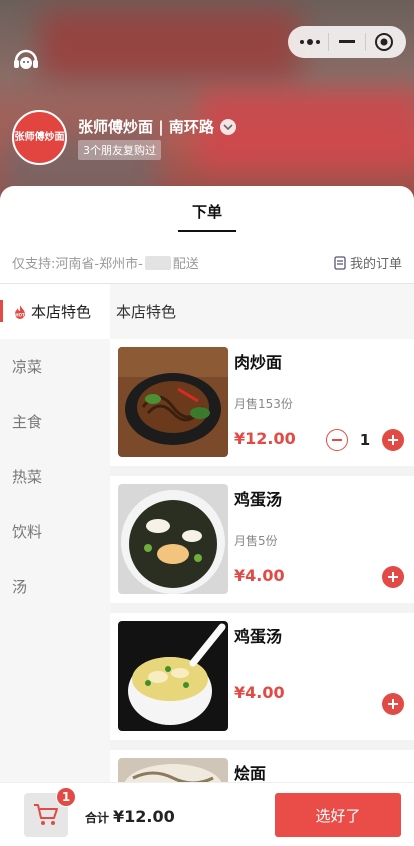 This screenshot has width=414, height=846. I want to click on chevron-down-icon, so click(227, 126).